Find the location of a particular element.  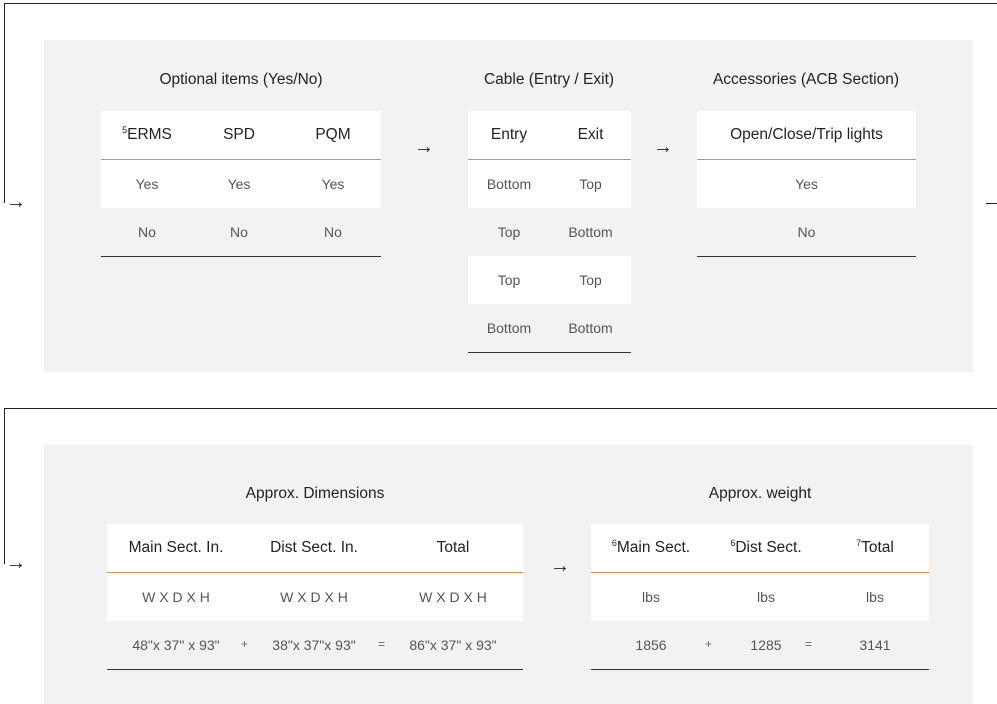

weight-title: Approx. weight is located at coordinates (760, 493).